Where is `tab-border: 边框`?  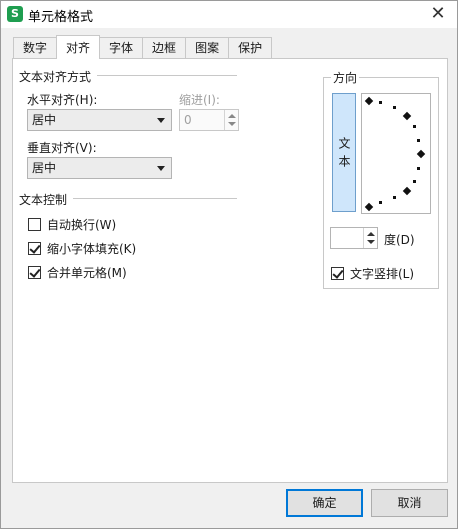
tab-border: 边框 is located at coordinates (164, 48).